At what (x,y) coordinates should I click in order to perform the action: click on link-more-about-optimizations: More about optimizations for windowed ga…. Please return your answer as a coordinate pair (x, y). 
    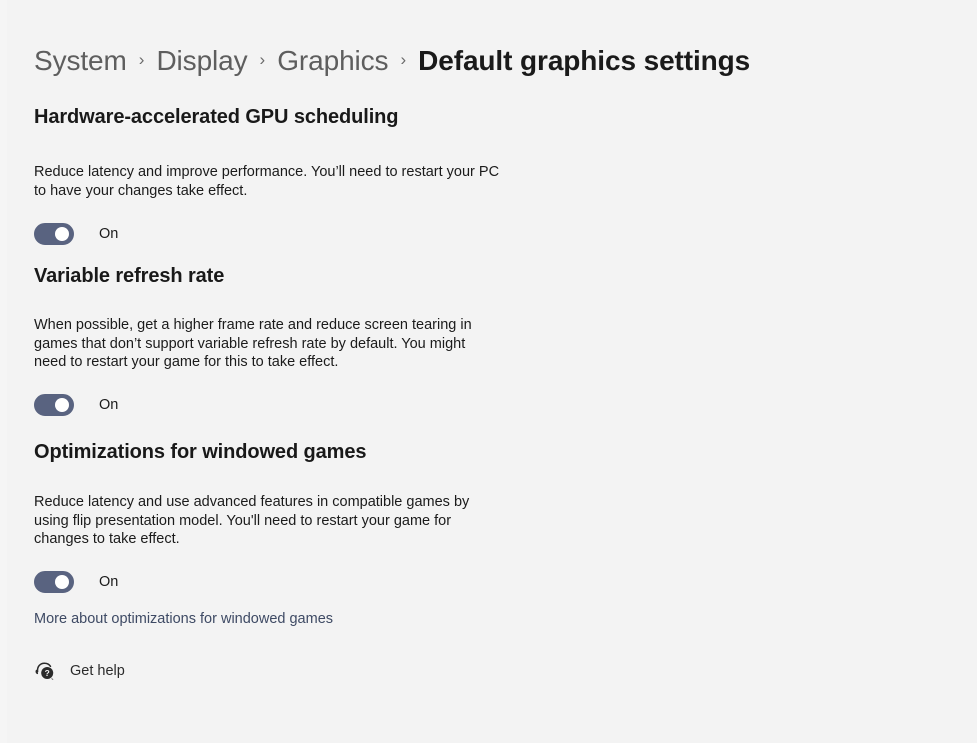
    Looking at the image, I should click on (183, 619).